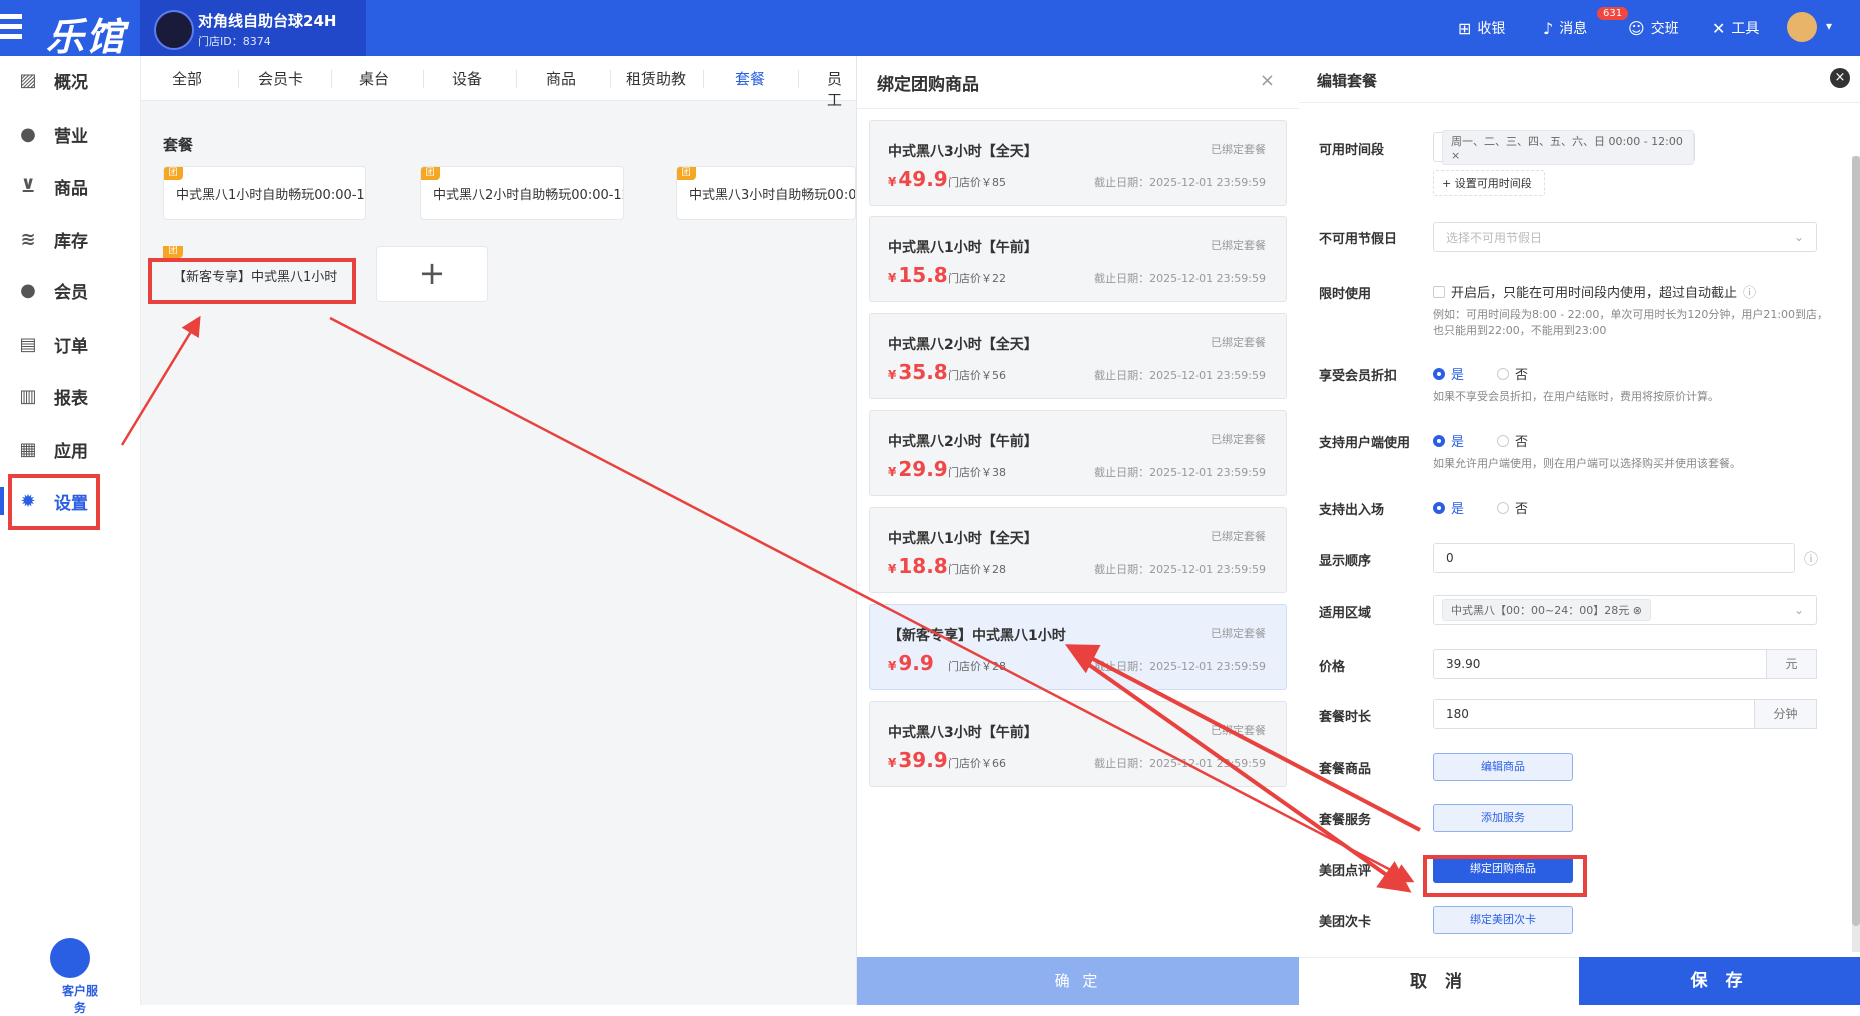  What do you see at coordinates (1594, 291) in the screenshot?
I see `limit-checkbox: 开启后，只能在可用时间段内使用，超过自动截止 ⓘ` at bounding box center [1594, 291].